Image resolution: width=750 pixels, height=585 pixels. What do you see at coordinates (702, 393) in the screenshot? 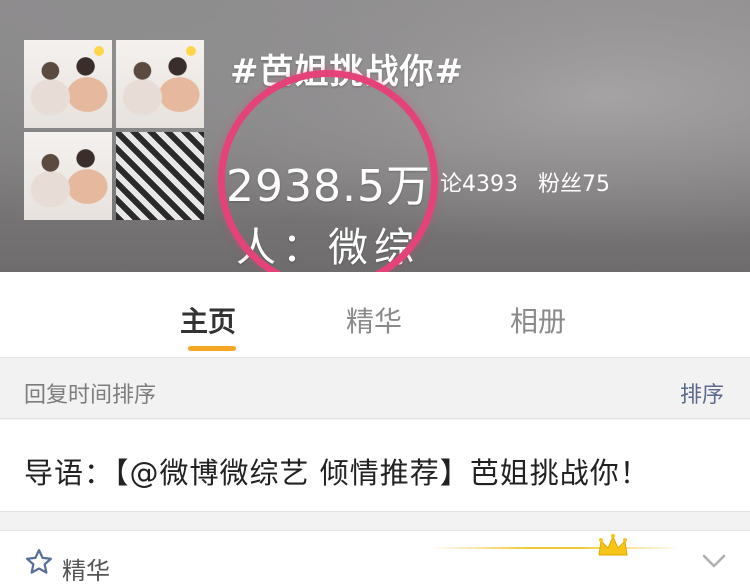
I see `sort-button: 排序` at bounding box center [702, 393].